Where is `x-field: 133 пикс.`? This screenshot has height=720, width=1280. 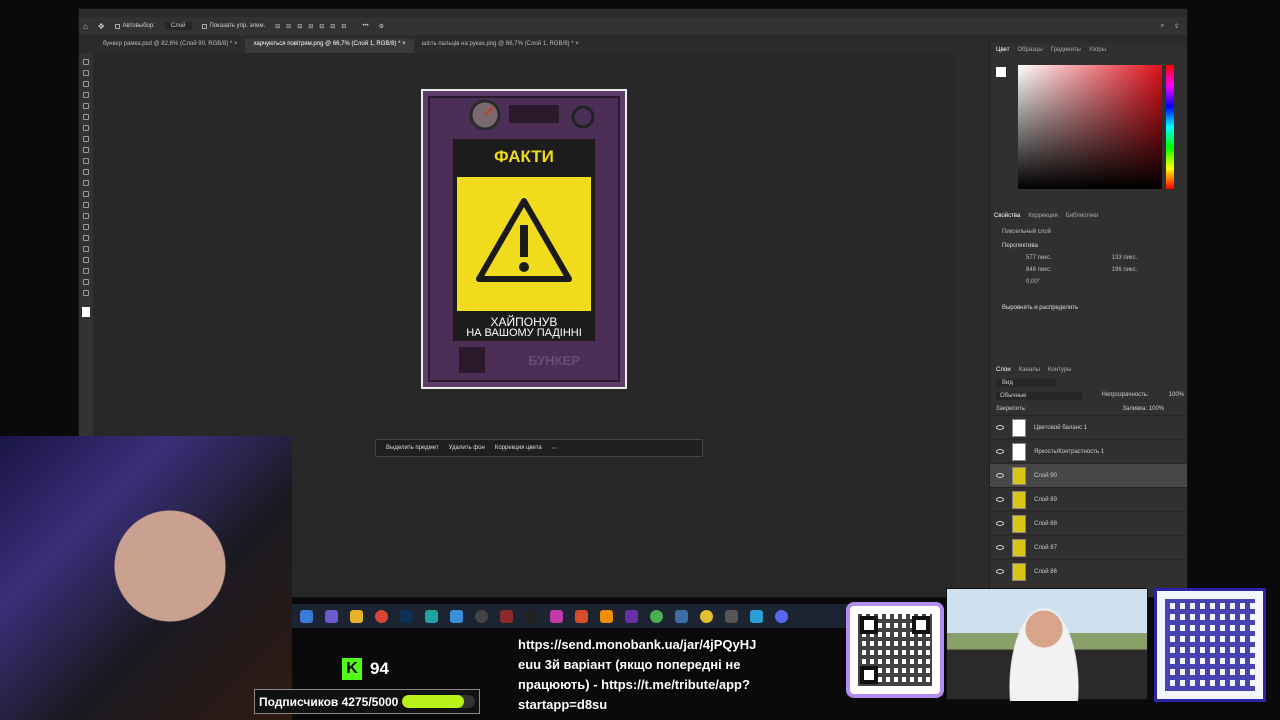 x-field: 133 пикс. is located at coordinates (1125, 258).